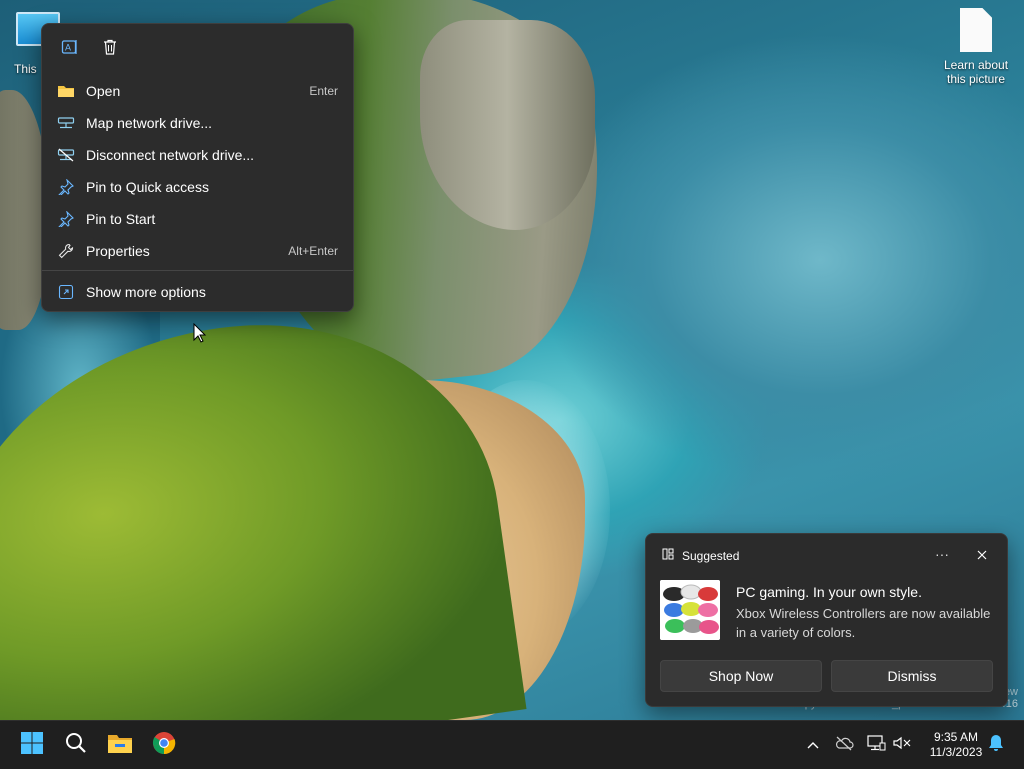  Describe the element at coordinates (197, 251) in the screenshot. I see `menu-item-properties: Properties Alt+Enter` at that location.